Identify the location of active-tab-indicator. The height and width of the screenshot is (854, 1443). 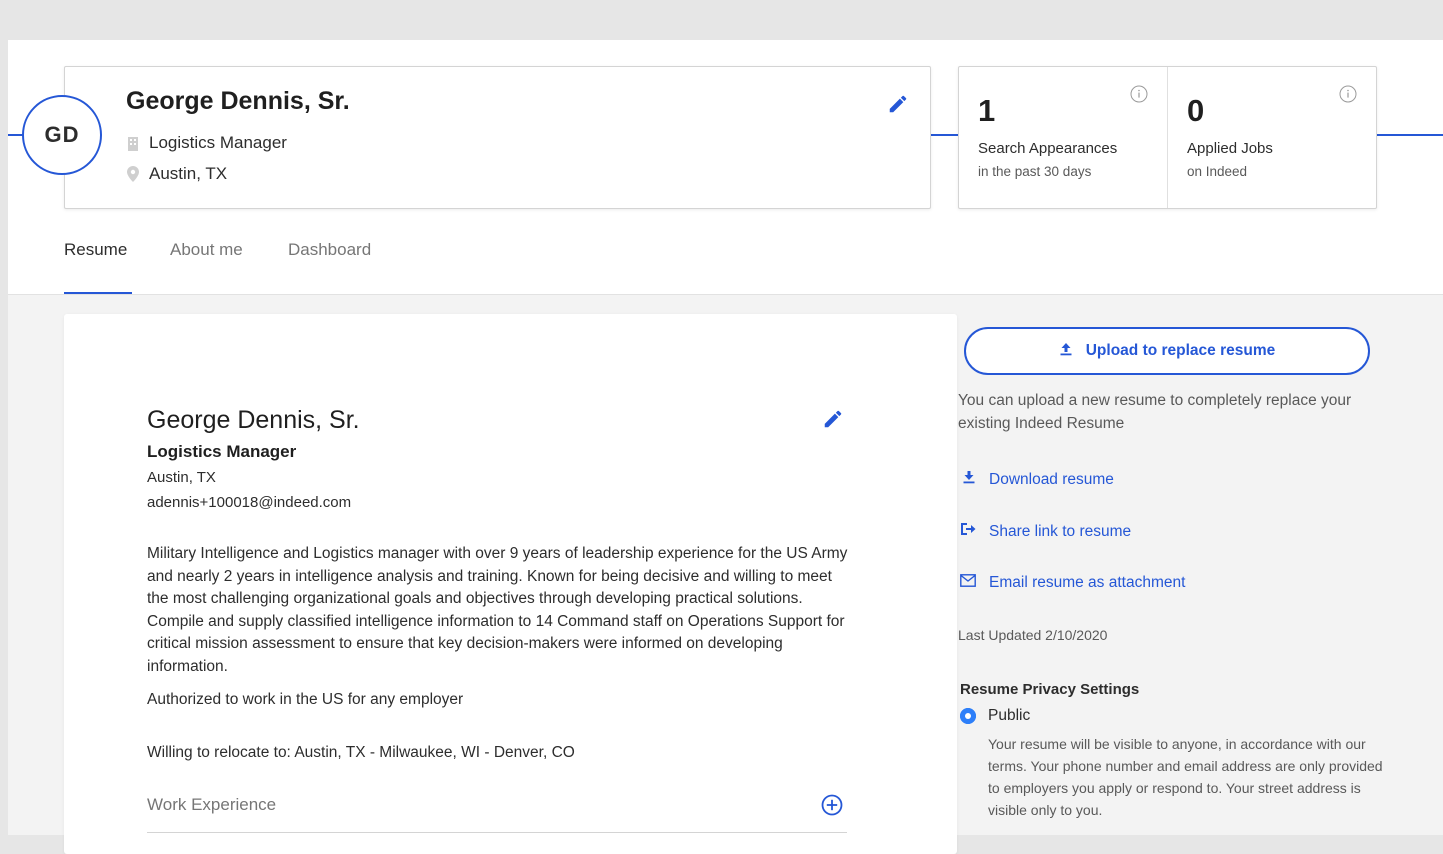
(98, 293).